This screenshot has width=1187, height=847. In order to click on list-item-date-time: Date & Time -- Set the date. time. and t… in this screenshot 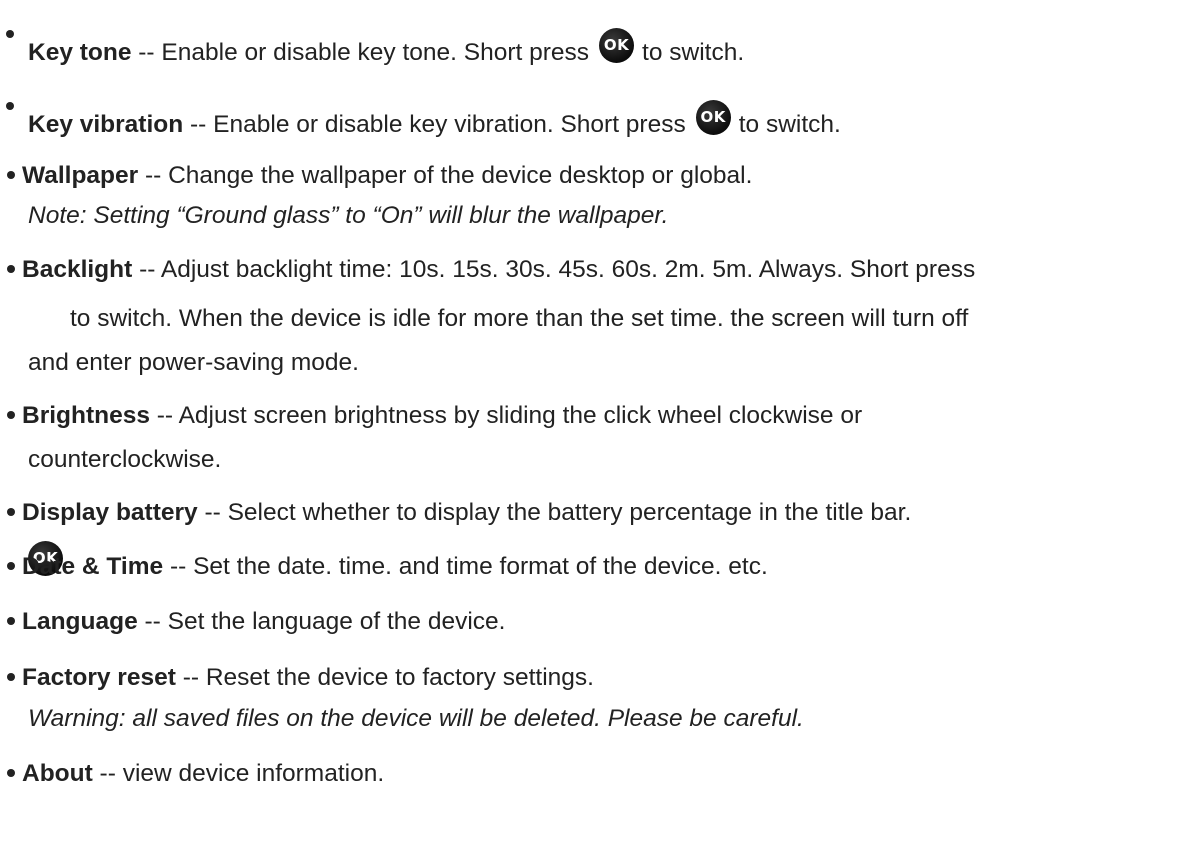, I will do `click(581, 567)`.